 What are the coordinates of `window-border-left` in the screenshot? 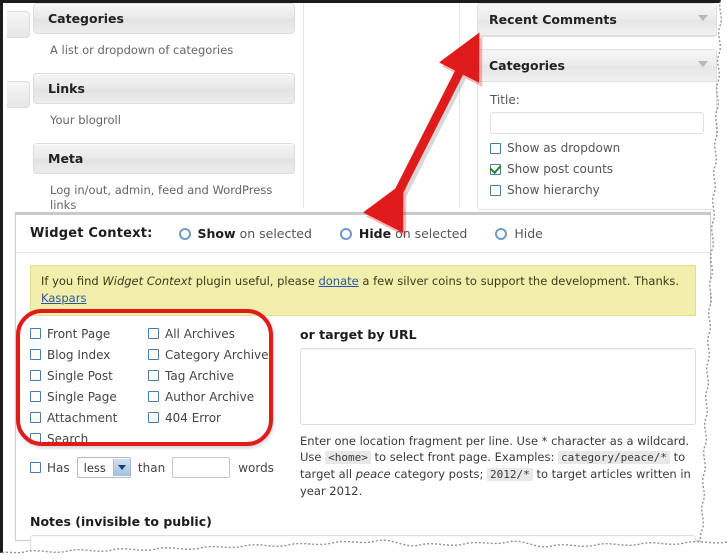 It's located at (1, 278).